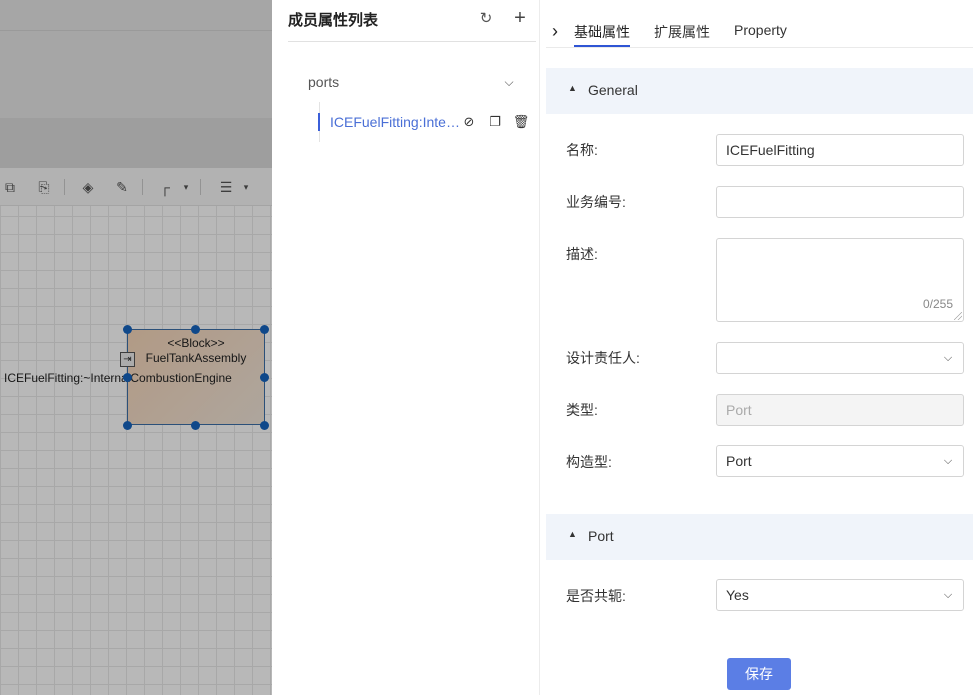 The width and height of the screenshot is (973, 695). I want to click on stereotype-label: 构造型:, so click(589, 462).